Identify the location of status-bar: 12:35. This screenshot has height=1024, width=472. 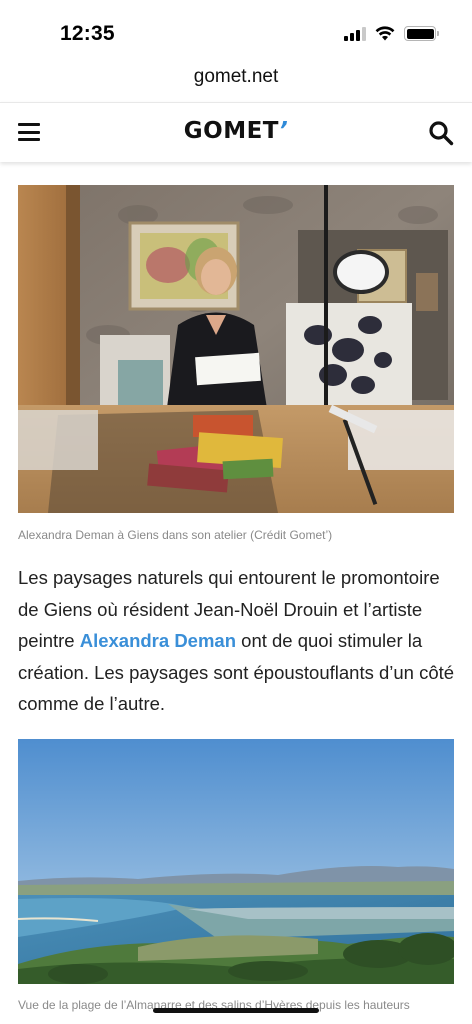
(236, 31).